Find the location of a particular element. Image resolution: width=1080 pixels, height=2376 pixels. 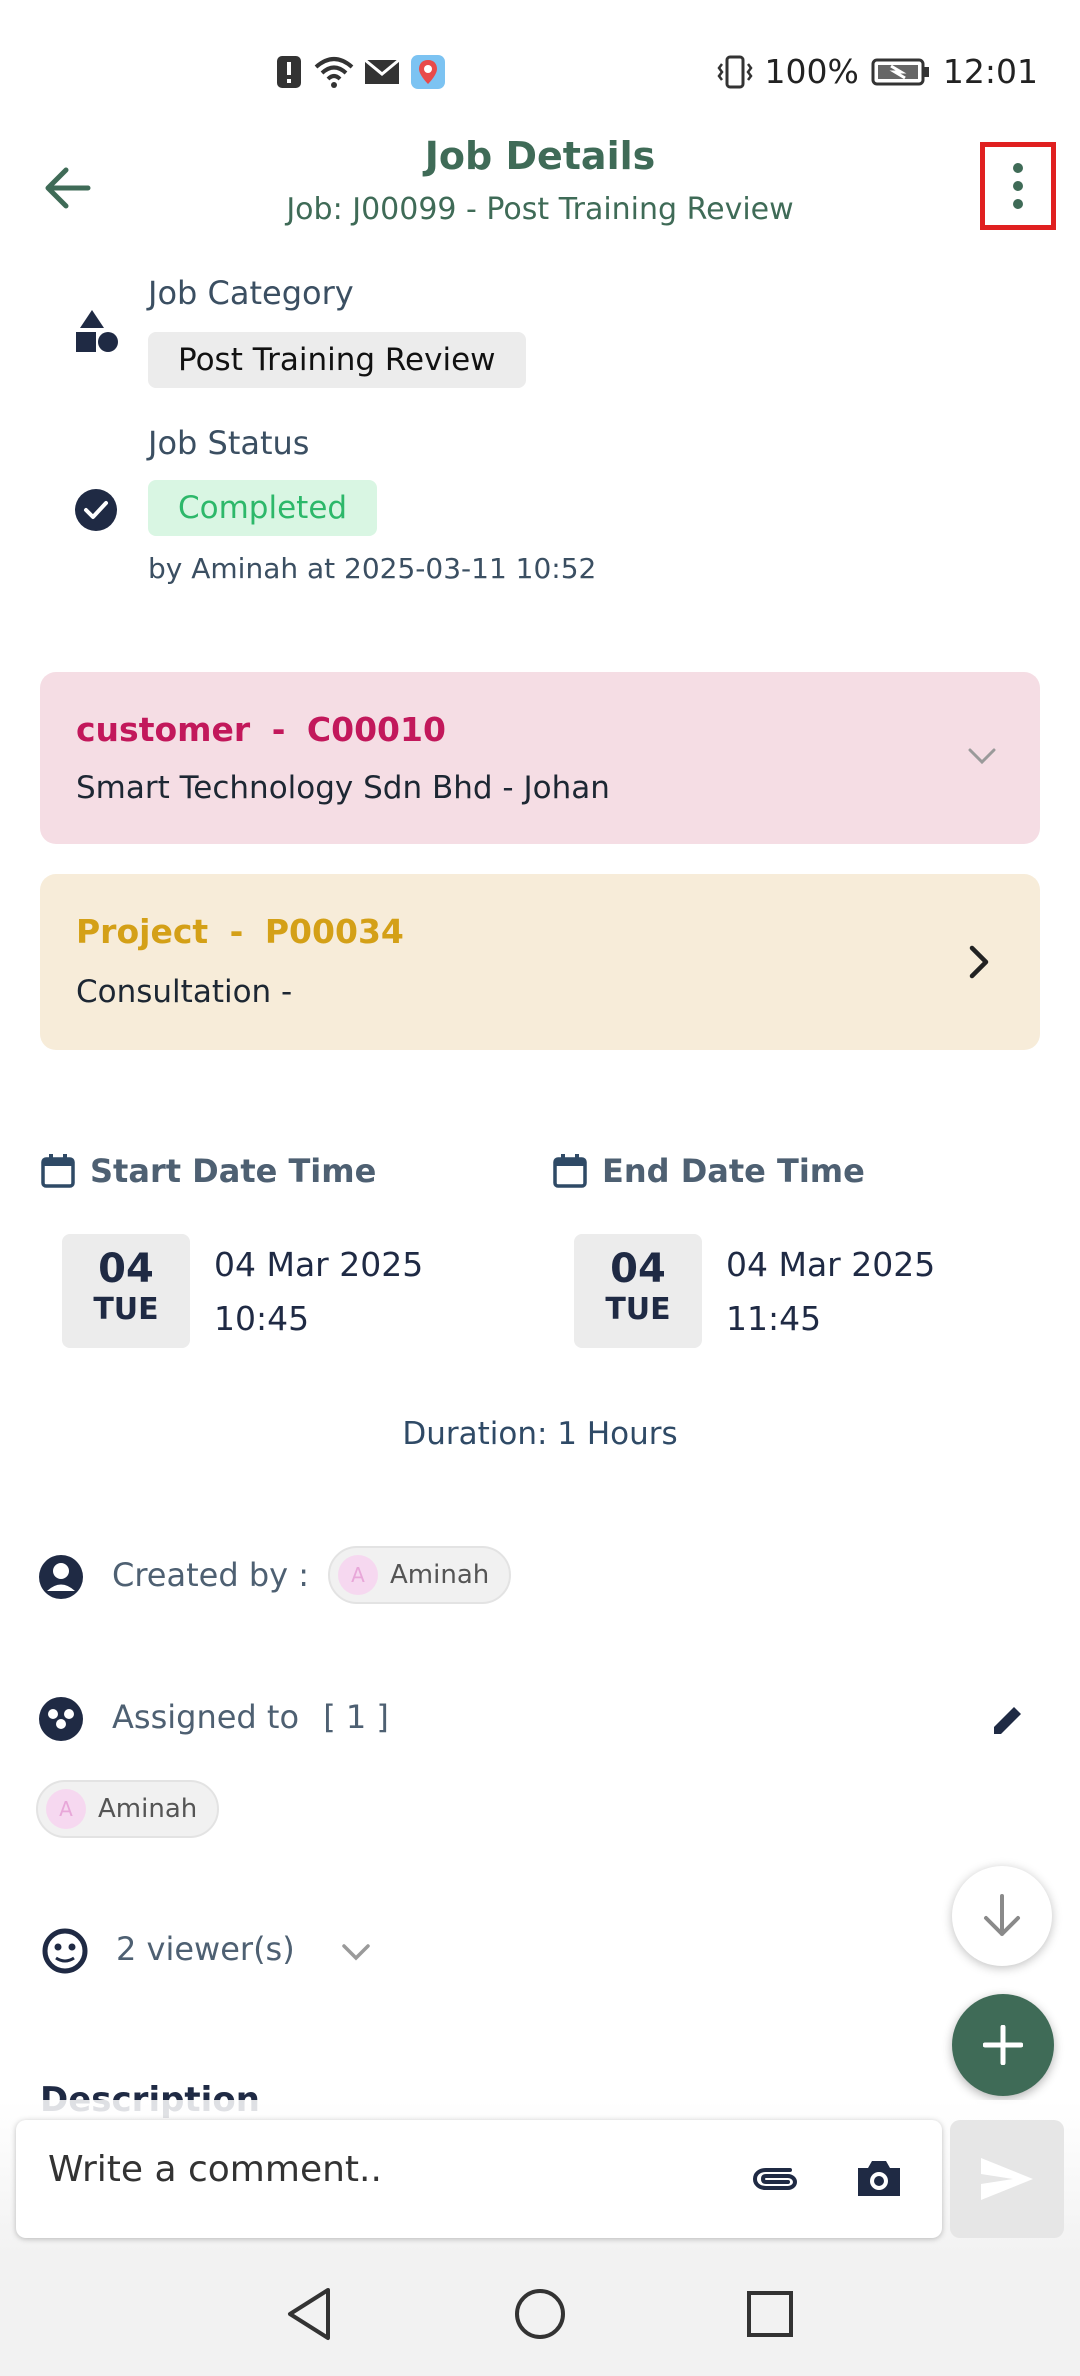

end-day-number: 04 is located at coordinates (638, 1269).